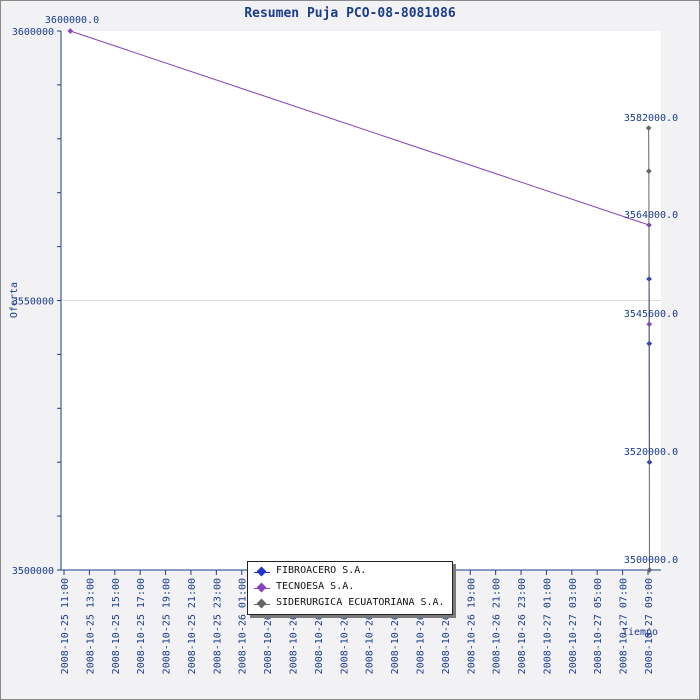 The image size is (700, 700). Describe the element at coordinates (651, 314) in the screenshot. I see `data-label: 3545600.0` at that location.